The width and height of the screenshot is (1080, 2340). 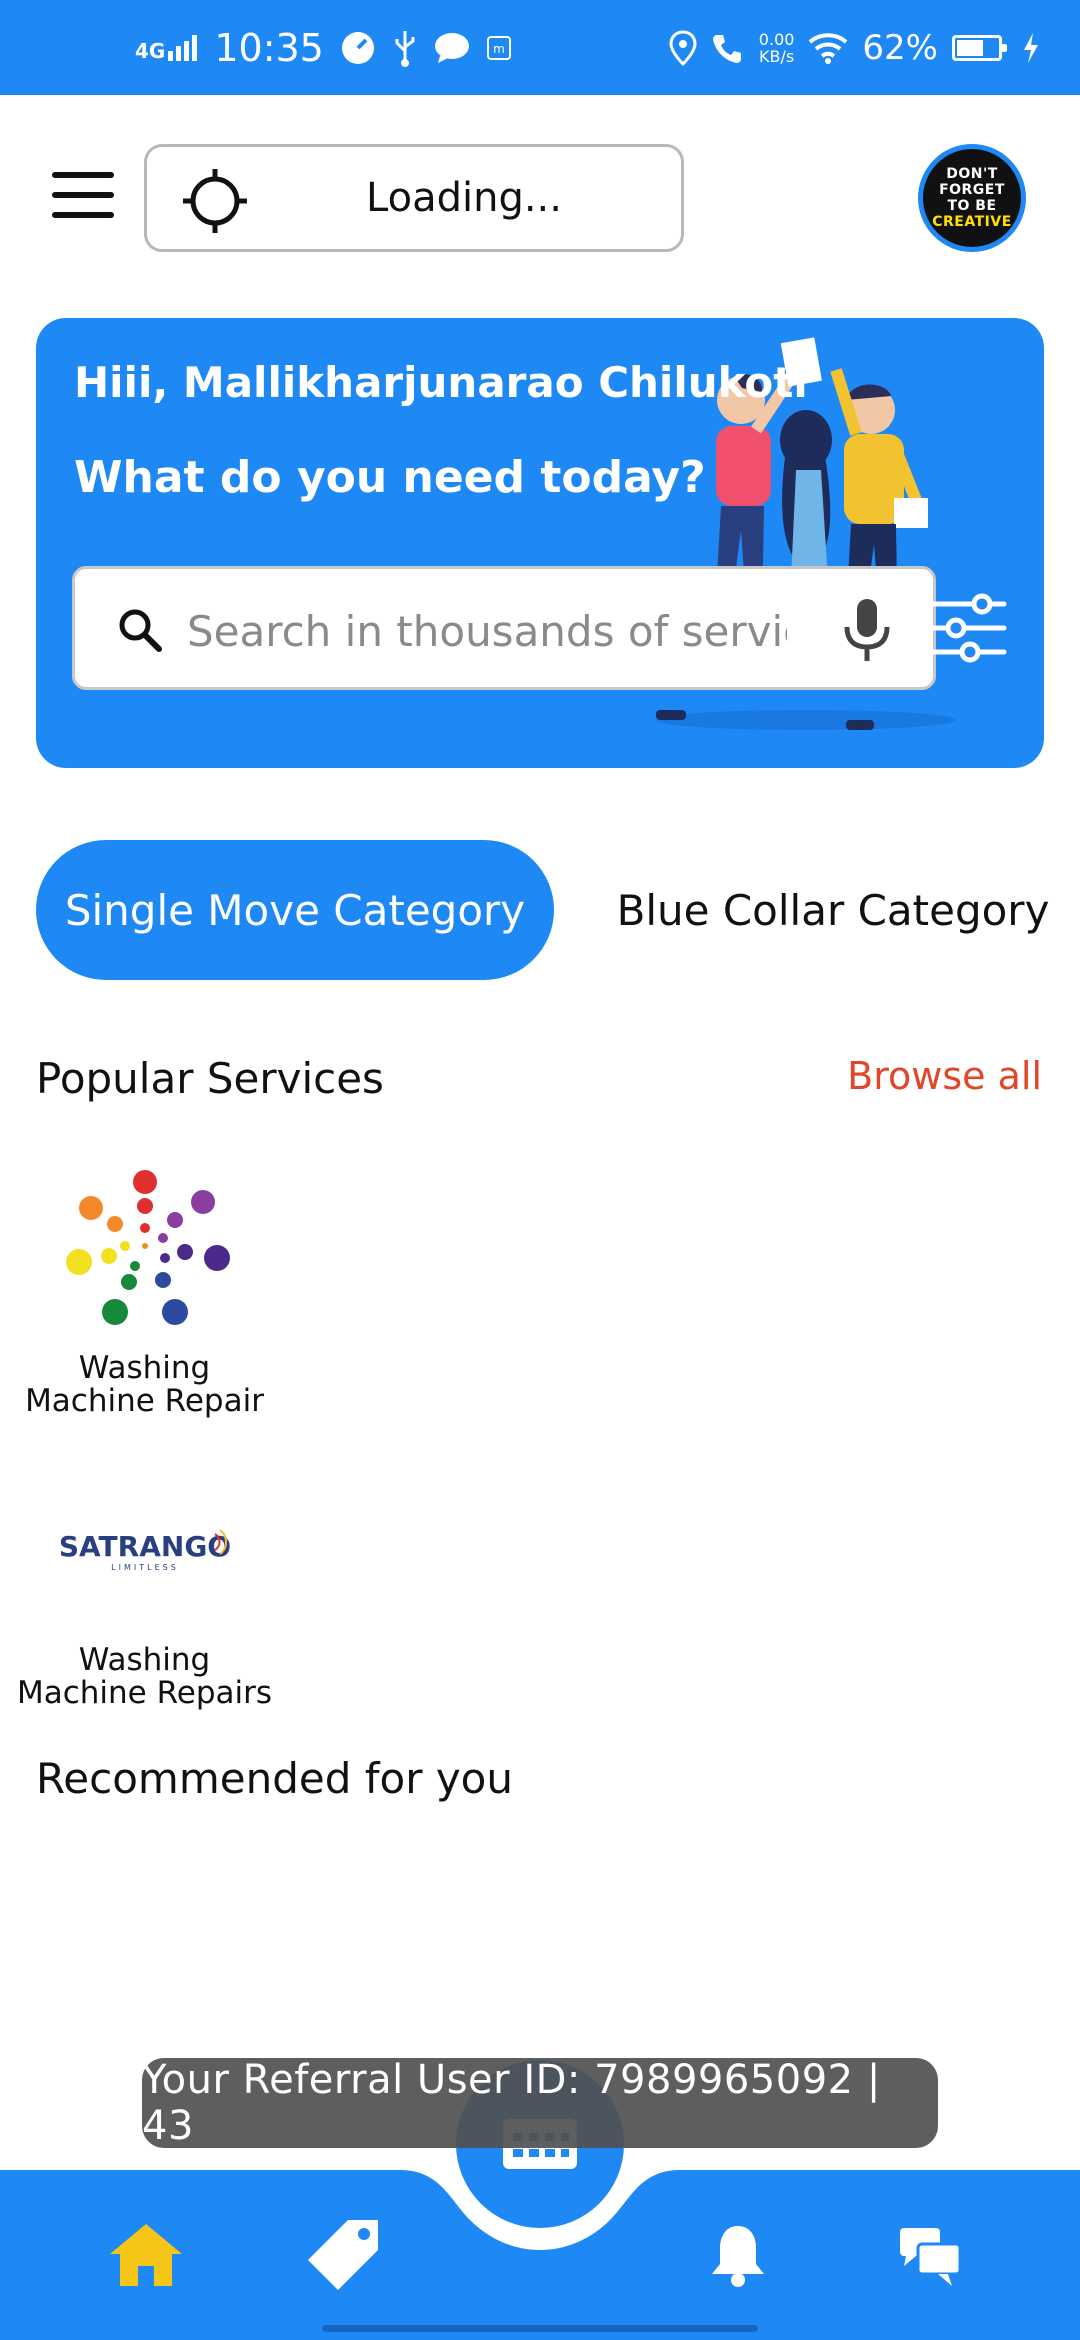 I want to click on home-icon, so click(x=146, y=2255).